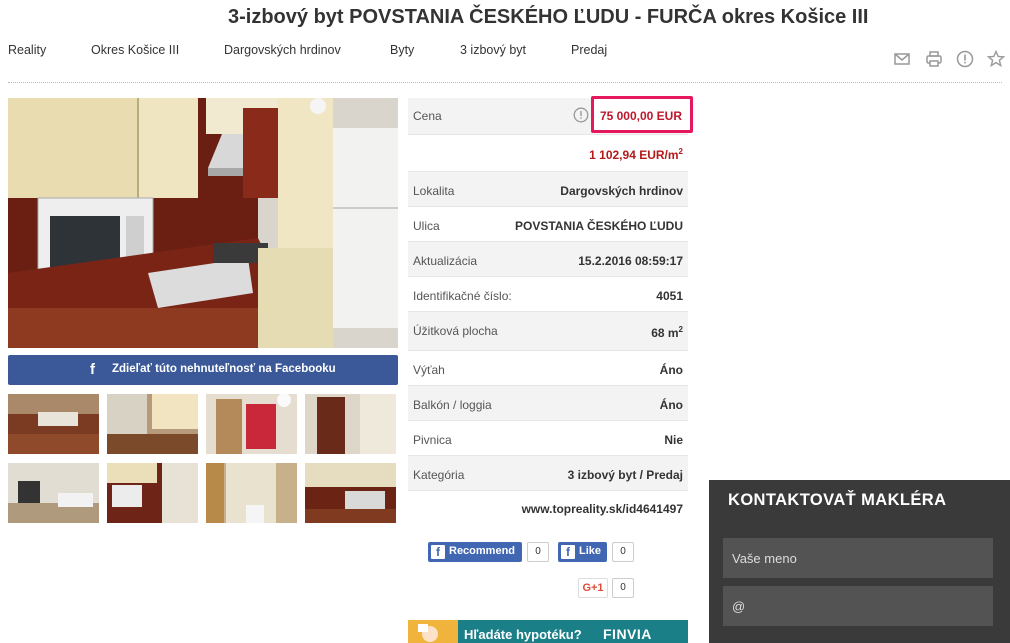 This screenshot has height=643, width=1010. I want to click on detail-label: Balkón / loggia, so click(452, 405).